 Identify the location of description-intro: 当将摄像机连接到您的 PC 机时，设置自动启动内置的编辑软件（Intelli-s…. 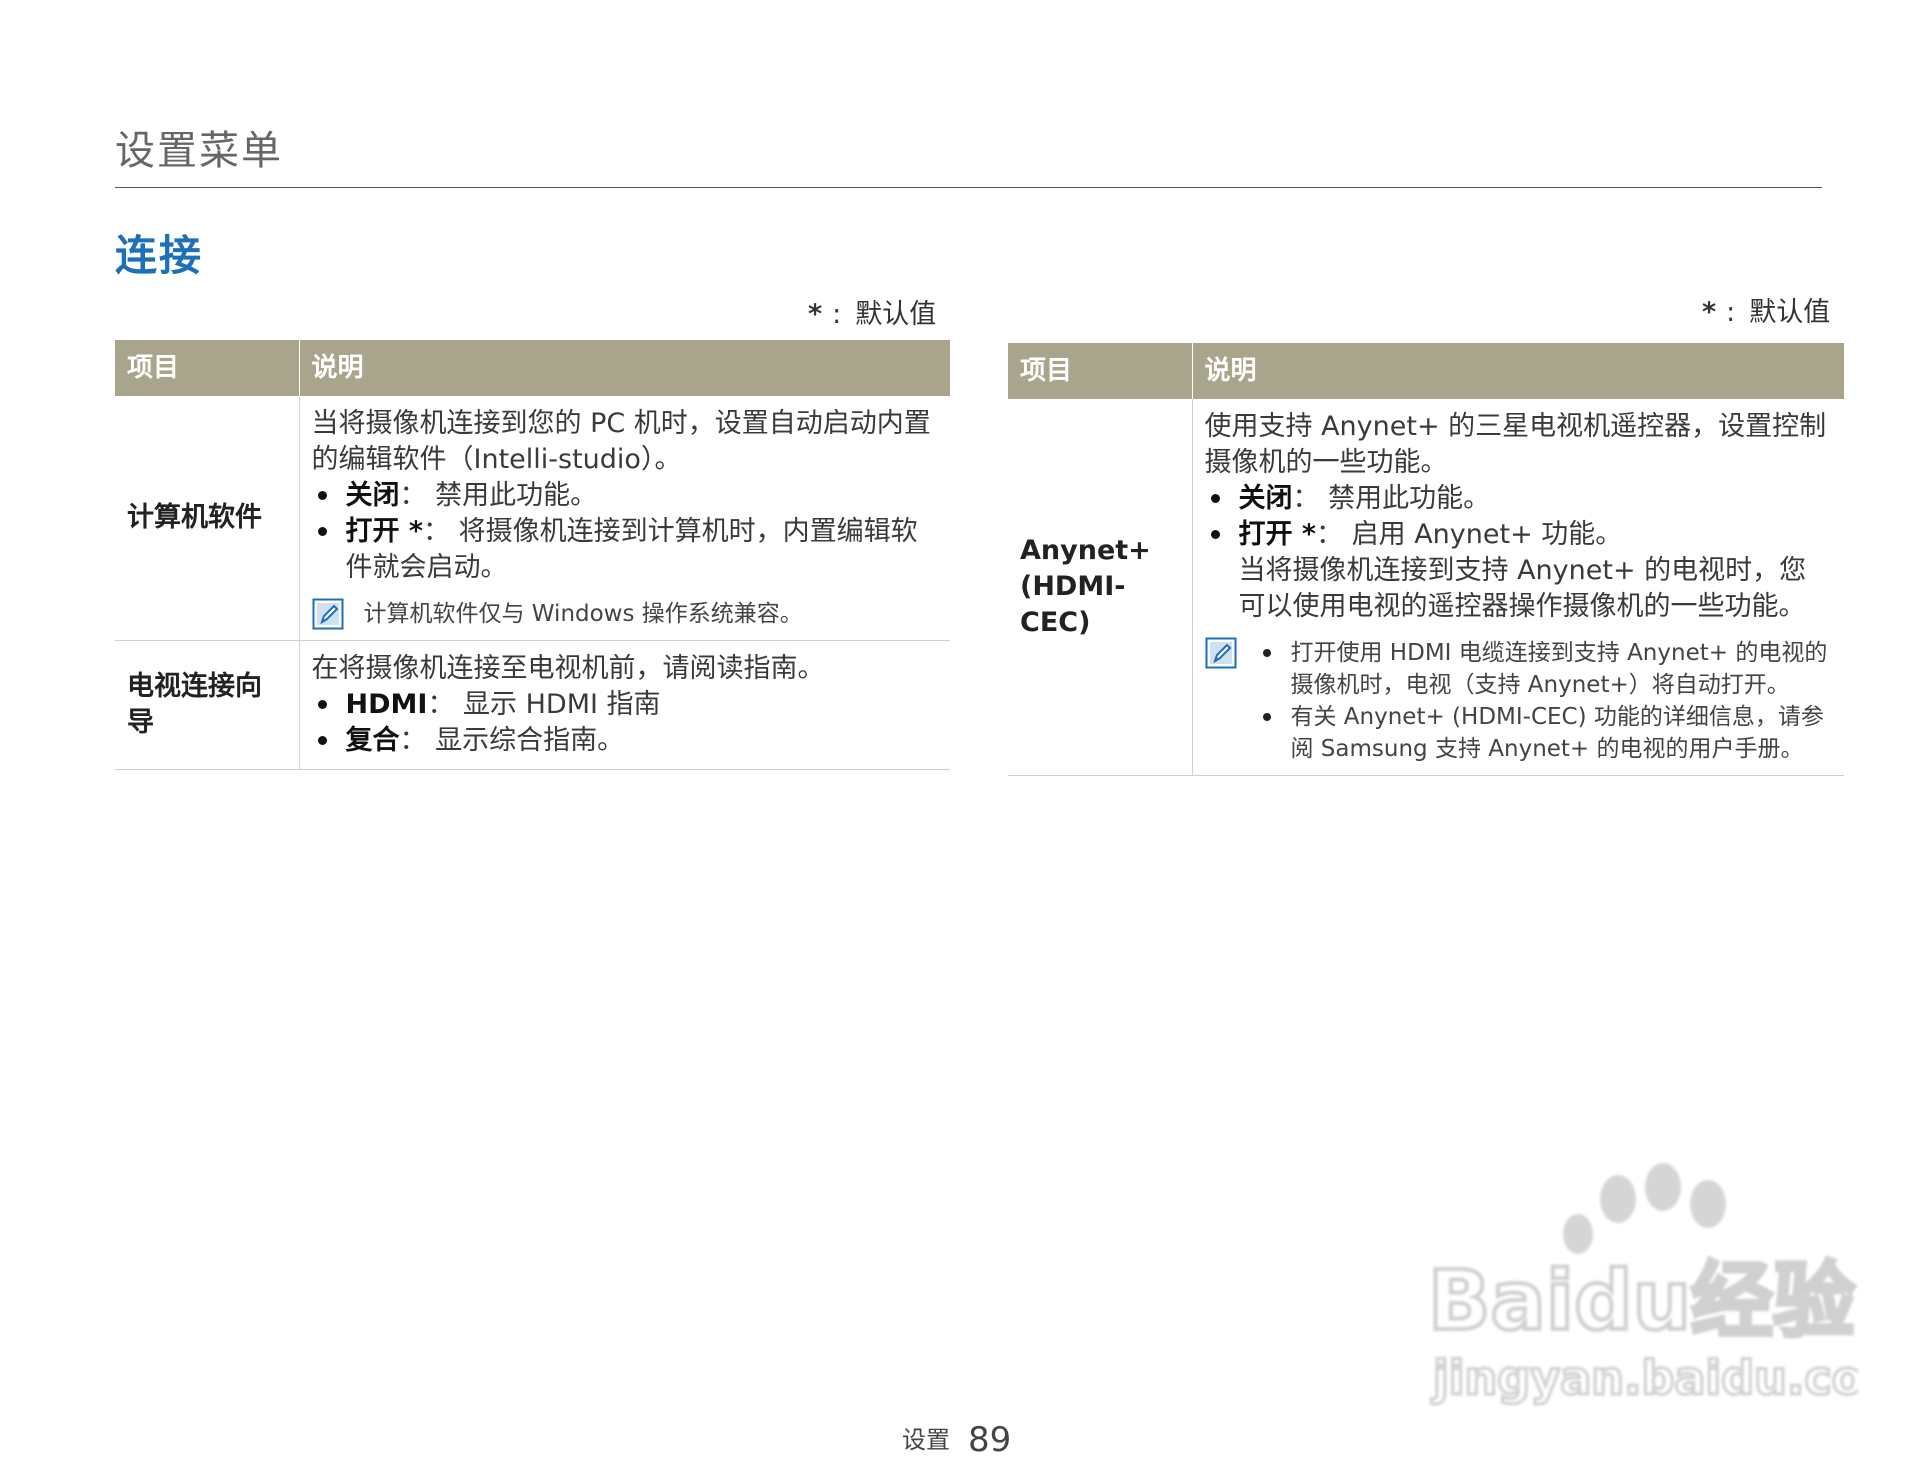
(621, 441).